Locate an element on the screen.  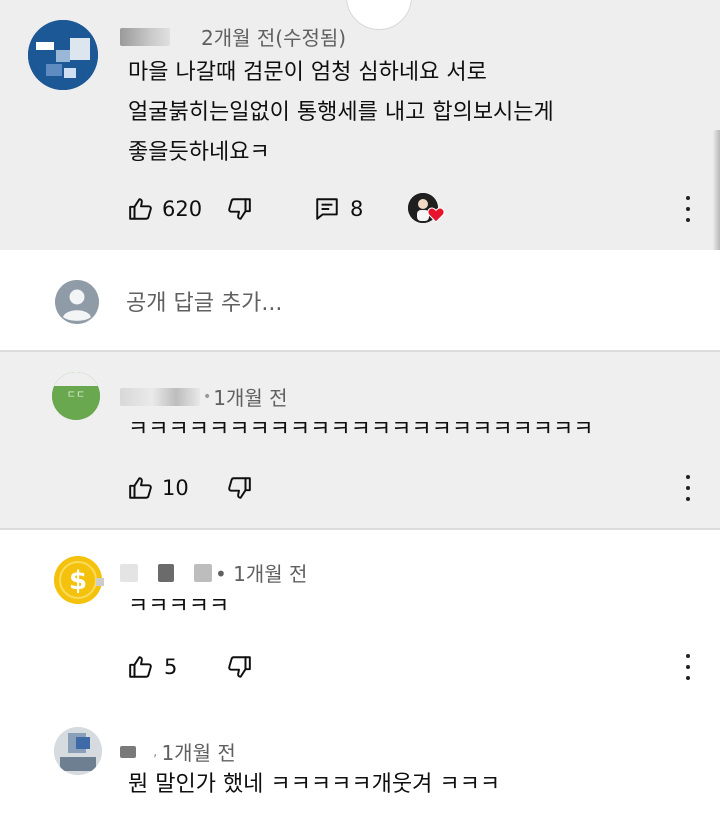
dollar-coin-avatar: $ is located at coordinates (78, 580).